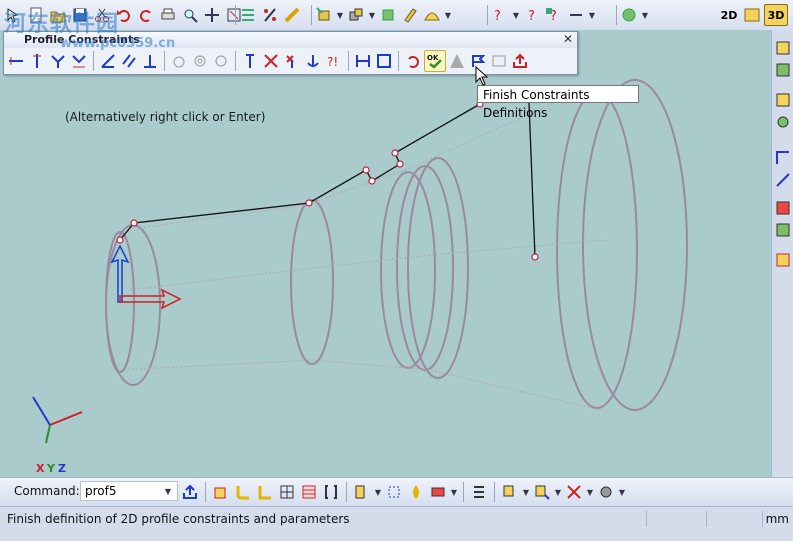 The image size is (793, 541). Describe the element at coordinates (334, 61) in the screenshot. I see `constraint-info-button: ?!` at that location.